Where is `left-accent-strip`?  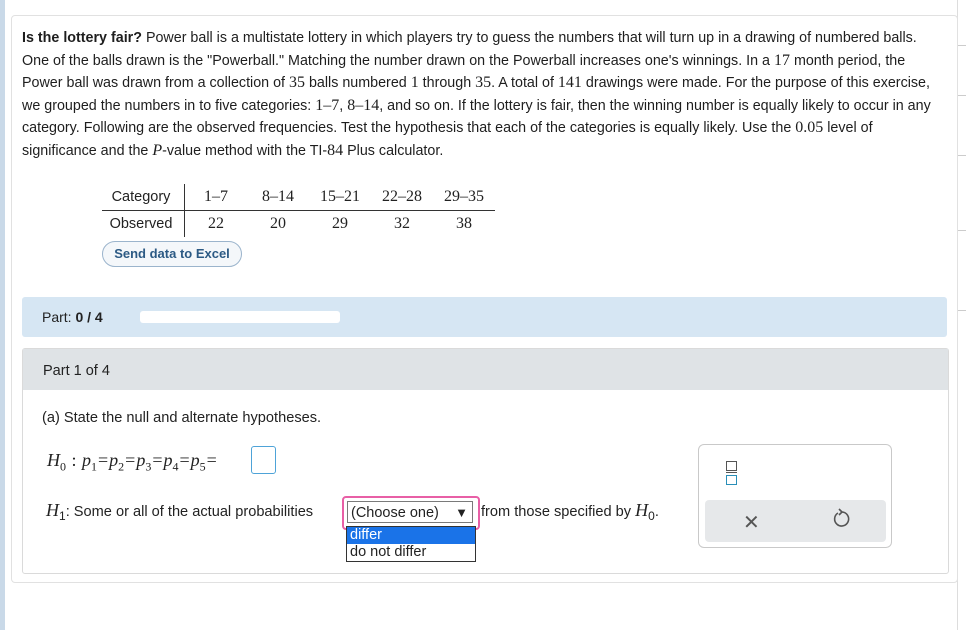
left-accent-strip is located at coordinates (2, 315).